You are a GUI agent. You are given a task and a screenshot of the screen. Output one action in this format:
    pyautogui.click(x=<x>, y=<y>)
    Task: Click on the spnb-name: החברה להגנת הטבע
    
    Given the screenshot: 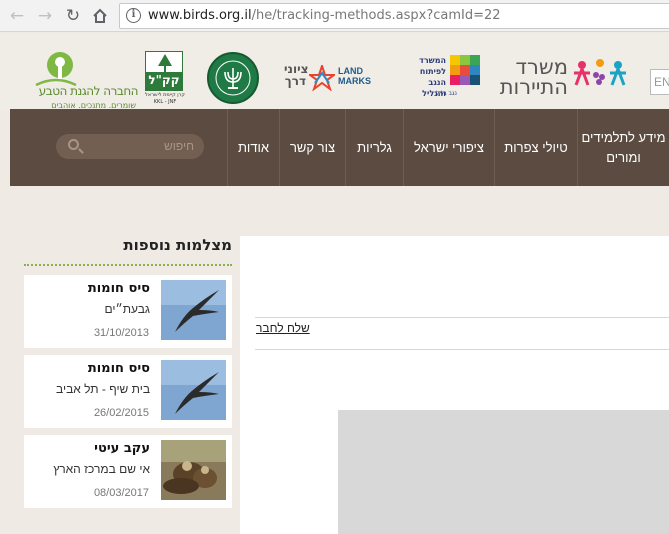 What is the action you would take?
    pyautogui.click(x=88, y=91)
    